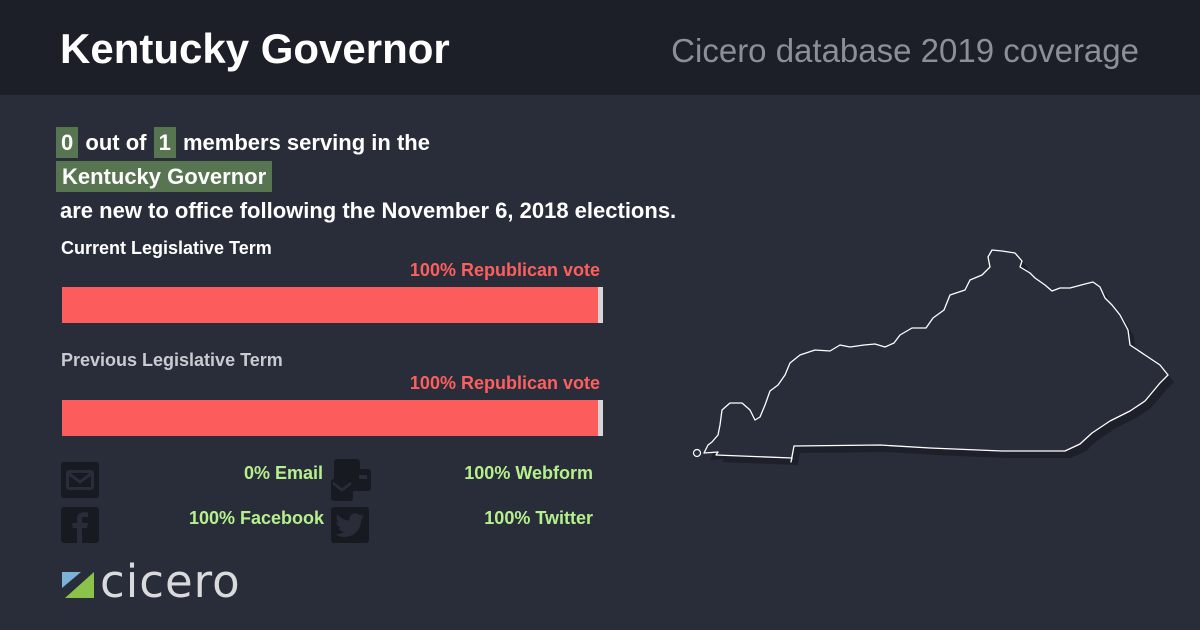  I want to click on page-subtitle: Cicero database 2019 coverage, so click(905, 50).